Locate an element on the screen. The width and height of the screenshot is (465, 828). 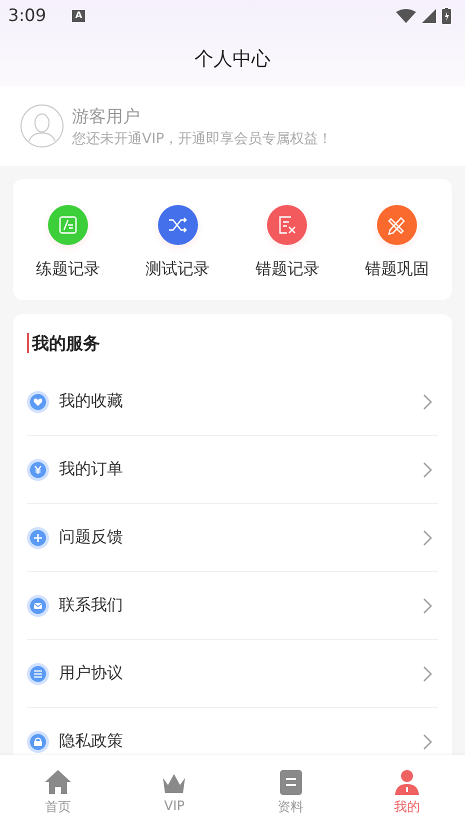
status-time: 3:09 is located at coordinates (27, 16).